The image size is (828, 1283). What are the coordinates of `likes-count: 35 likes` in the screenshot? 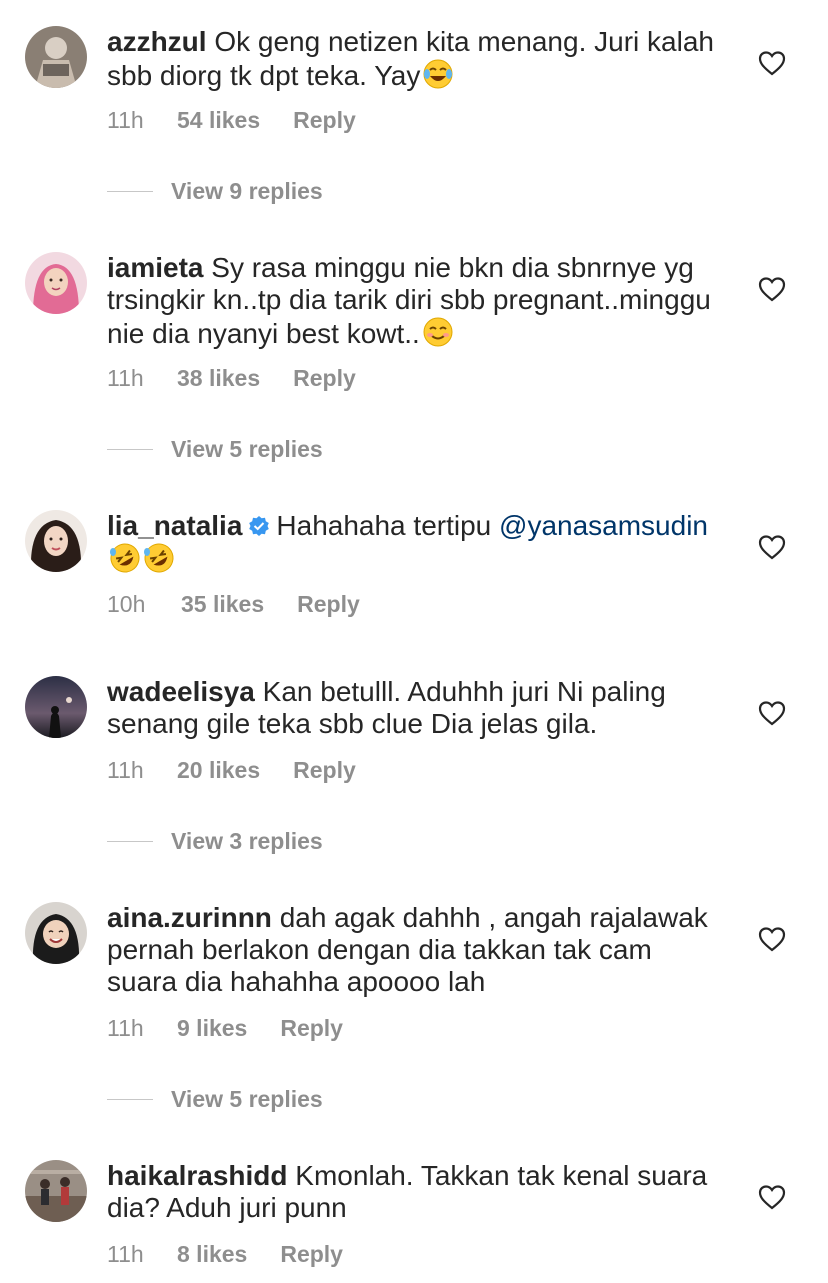 It's located at (222, 604).